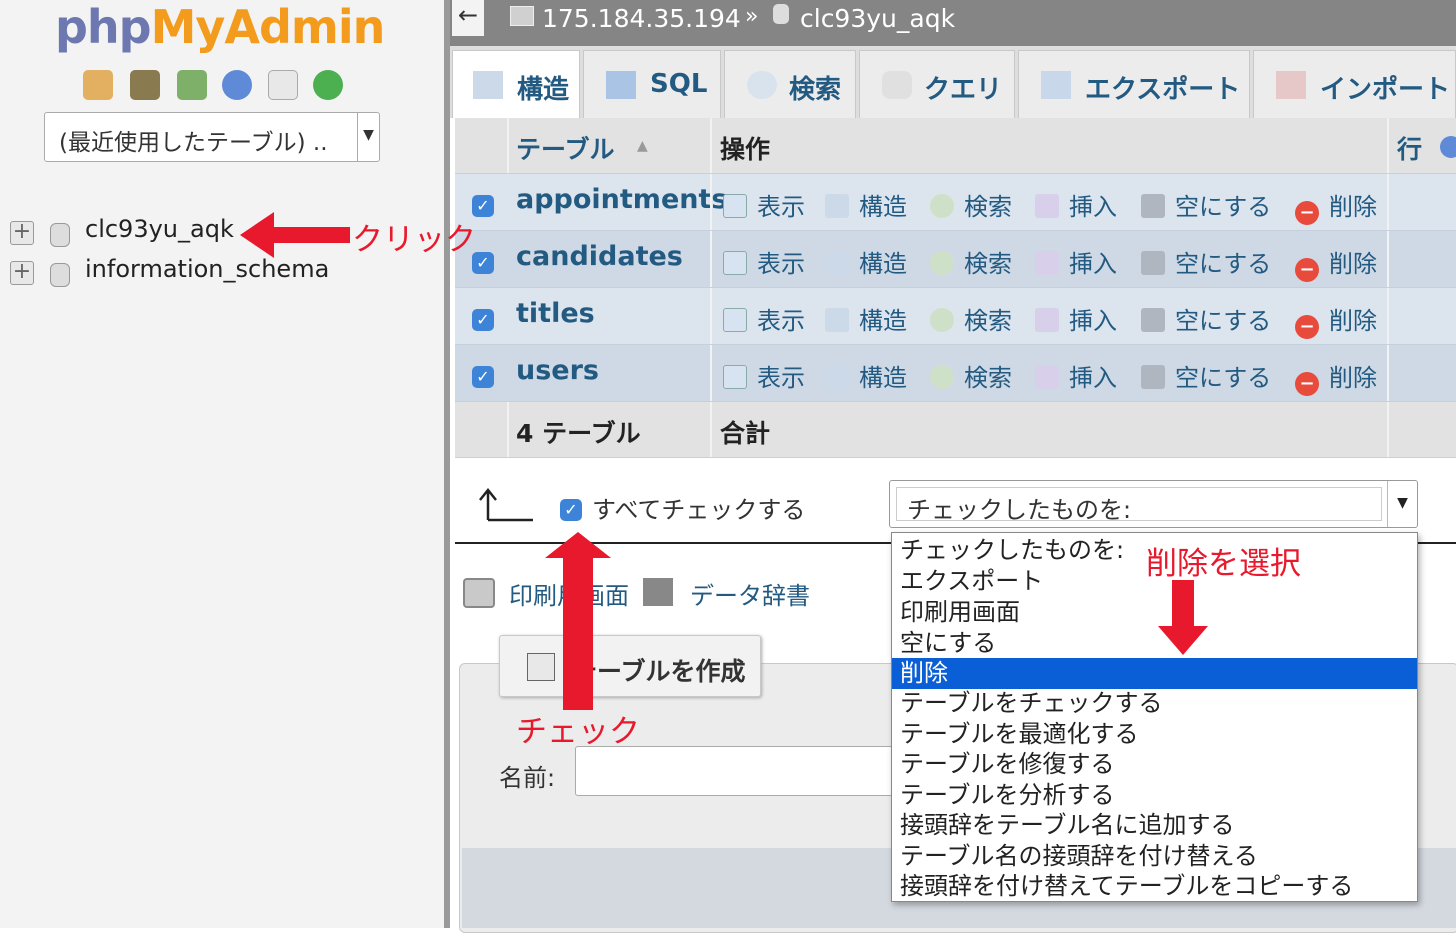 Image resolution: width=1456 pixels, height=933 pixels. Describe the element at coordinates (1153, 377) in the screenshot. I see `empty-icon` at that location.